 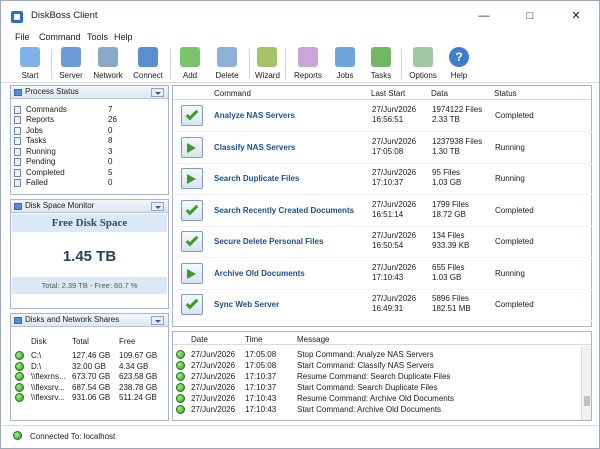 I want to click on reports-button: Reports, so click(x=308, y=64).